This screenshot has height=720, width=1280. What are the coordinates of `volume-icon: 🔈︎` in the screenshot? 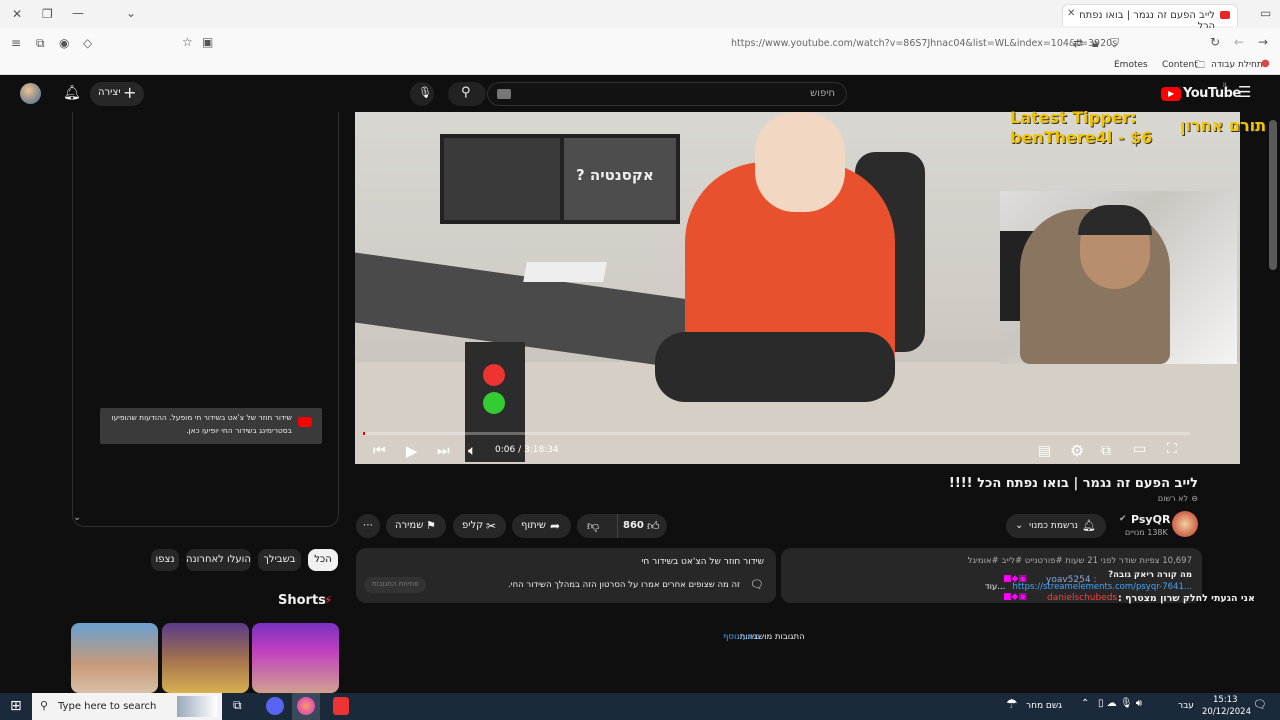 It's located at (472, 451).